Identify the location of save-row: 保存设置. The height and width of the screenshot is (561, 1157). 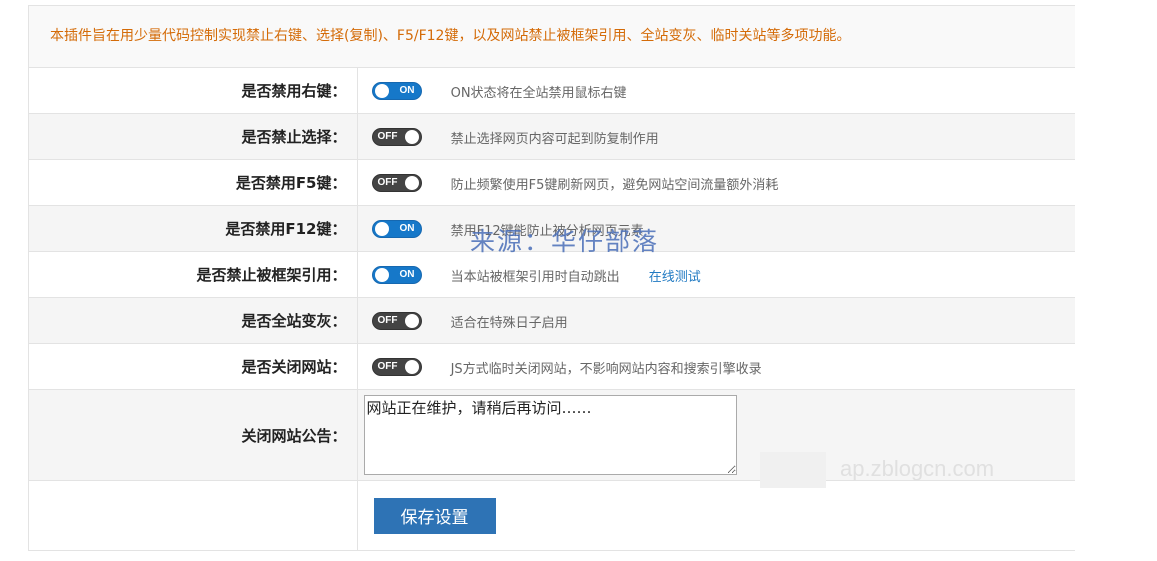
(552, 515).